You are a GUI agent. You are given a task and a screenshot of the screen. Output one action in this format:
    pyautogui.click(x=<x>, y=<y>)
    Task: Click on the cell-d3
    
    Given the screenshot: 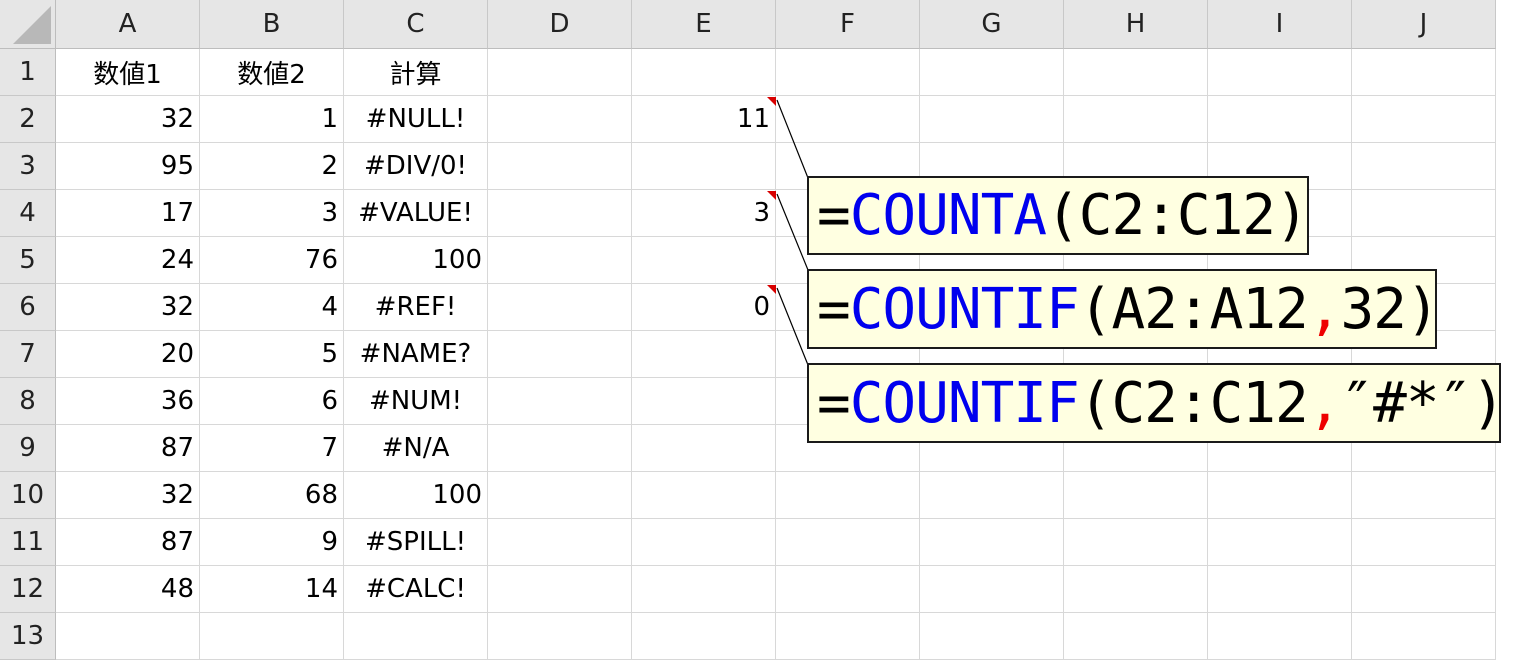 What is the action you would take?
    pyautogui.click(x=560, y=166)
    